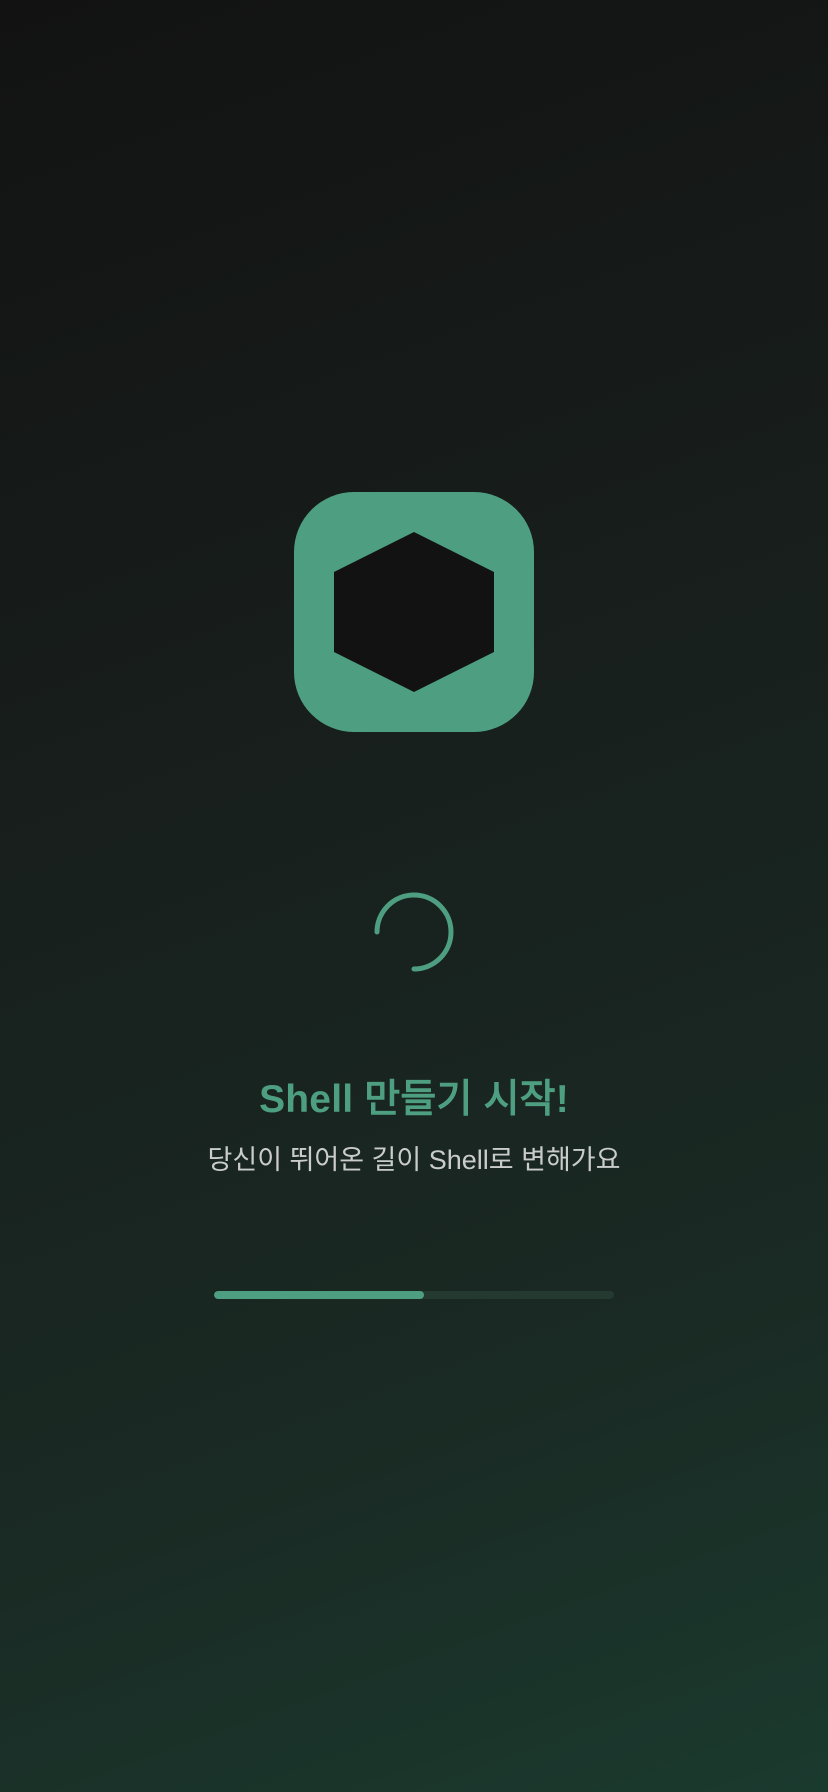 The height and width of the screenshot is (1792, 828). Describe the element at coordinates (319, 1295) in the screenshot. I see `progress-bar-fill` at that location.